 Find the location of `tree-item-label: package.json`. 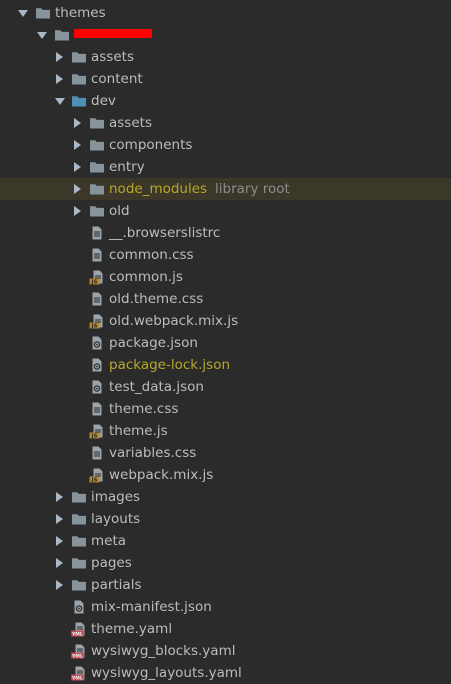

tree-item-label: package.json is located at coordinates (153, 343).